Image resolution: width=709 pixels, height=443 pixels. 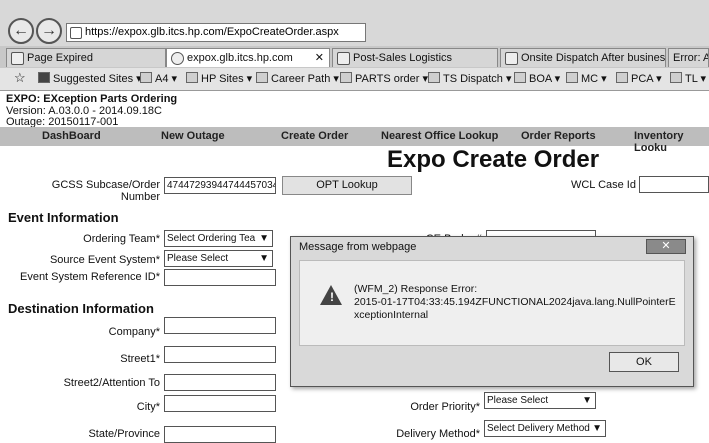 What do you see at coordinates (332, 297) in the screenshot?
I see `warning-exclamation: !` at bounding box center [332, 297].